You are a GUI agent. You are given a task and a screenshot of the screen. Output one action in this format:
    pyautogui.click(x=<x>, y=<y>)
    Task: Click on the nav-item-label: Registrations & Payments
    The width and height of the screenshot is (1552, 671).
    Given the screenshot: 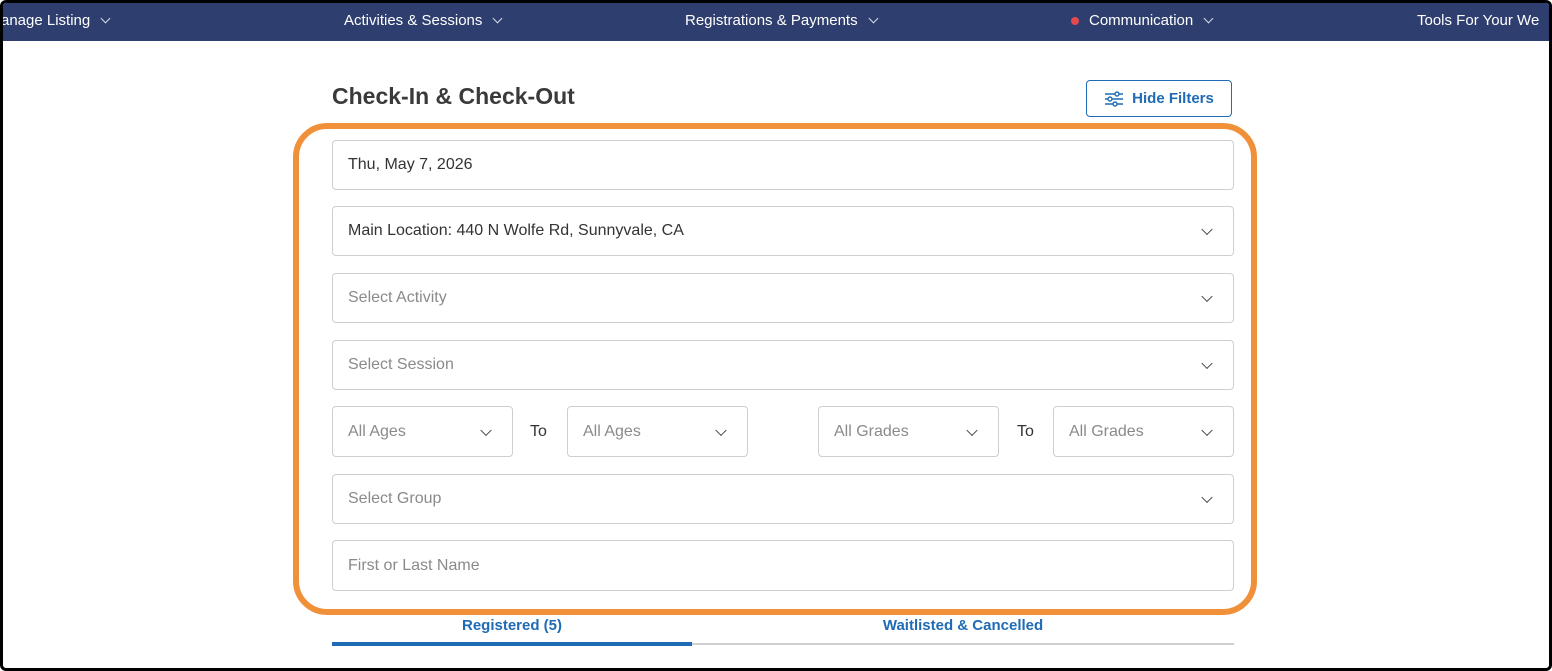 What is the action you would take?
    pyautogui.click(x=771, y=20)
    